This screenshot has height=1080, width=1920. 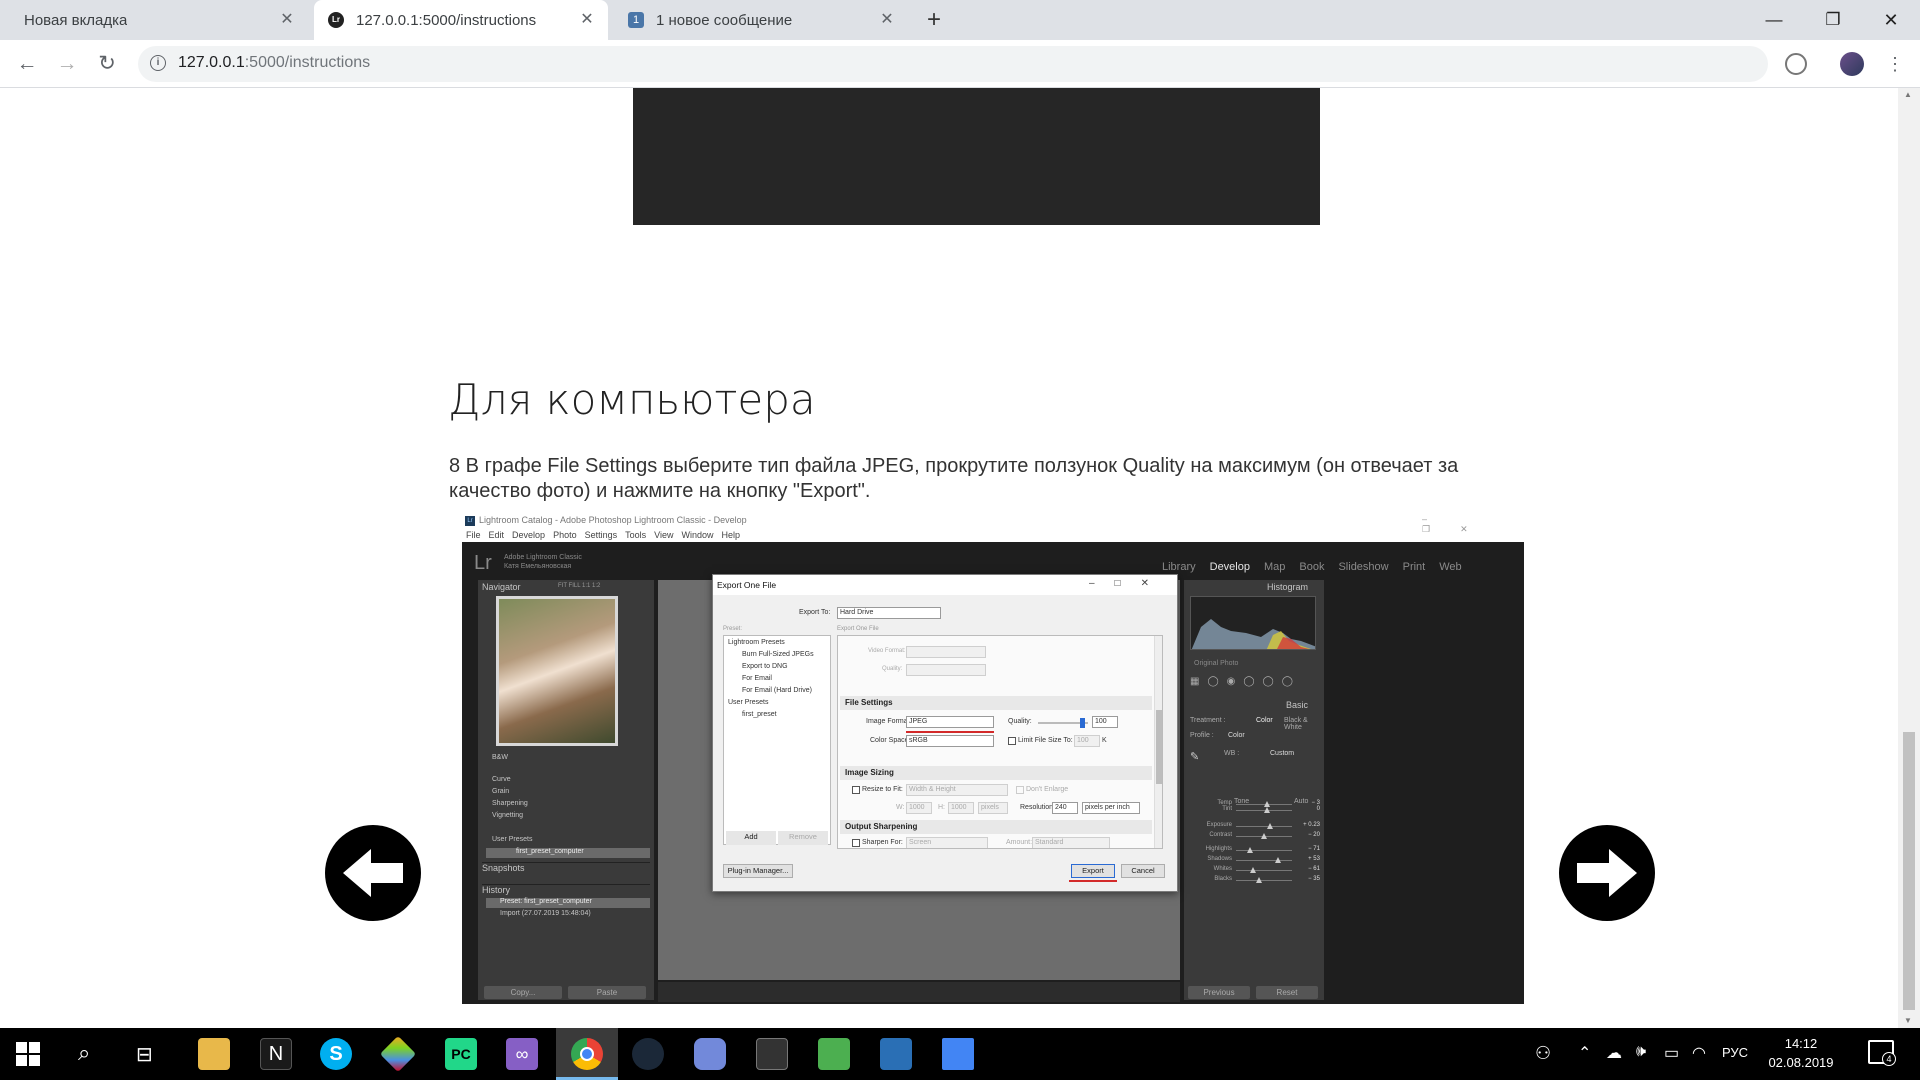 I want to click on module-book: Book, so click(x=1311, y=567).